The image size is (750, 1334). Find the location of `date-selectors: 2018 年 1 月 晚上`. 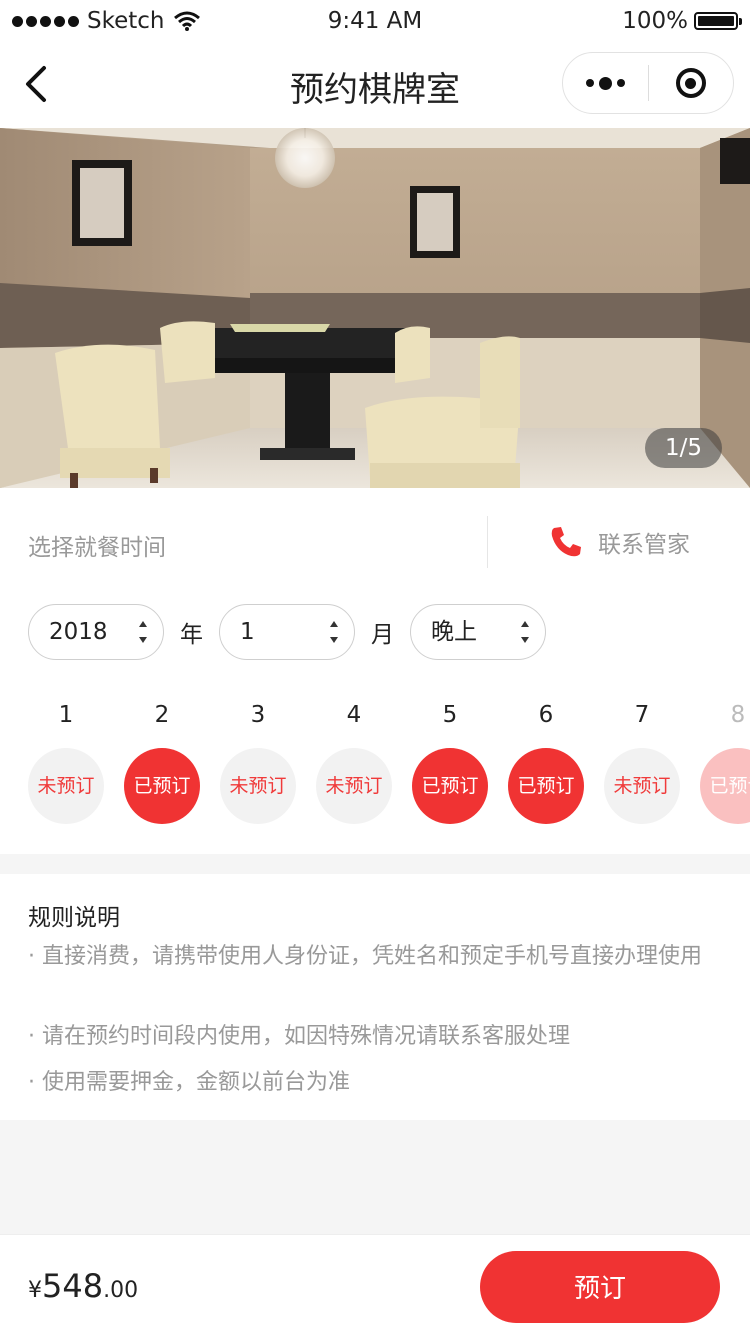

date-selectors: 2018 年 1 月 晚上 is located at coordinates (287, 632).